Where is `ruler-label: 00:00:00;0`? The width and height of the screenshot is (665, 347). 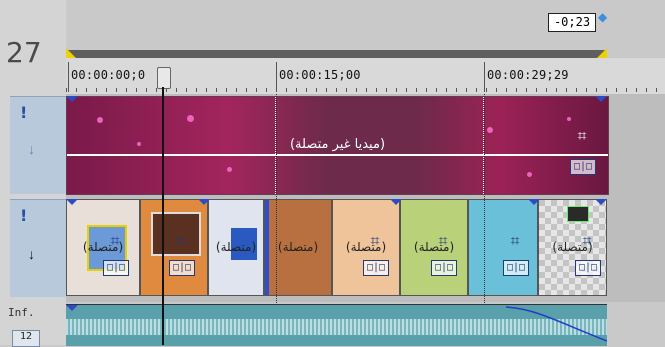 ruler-label: 00:00:00;0 is located at coordinates (108, 75).